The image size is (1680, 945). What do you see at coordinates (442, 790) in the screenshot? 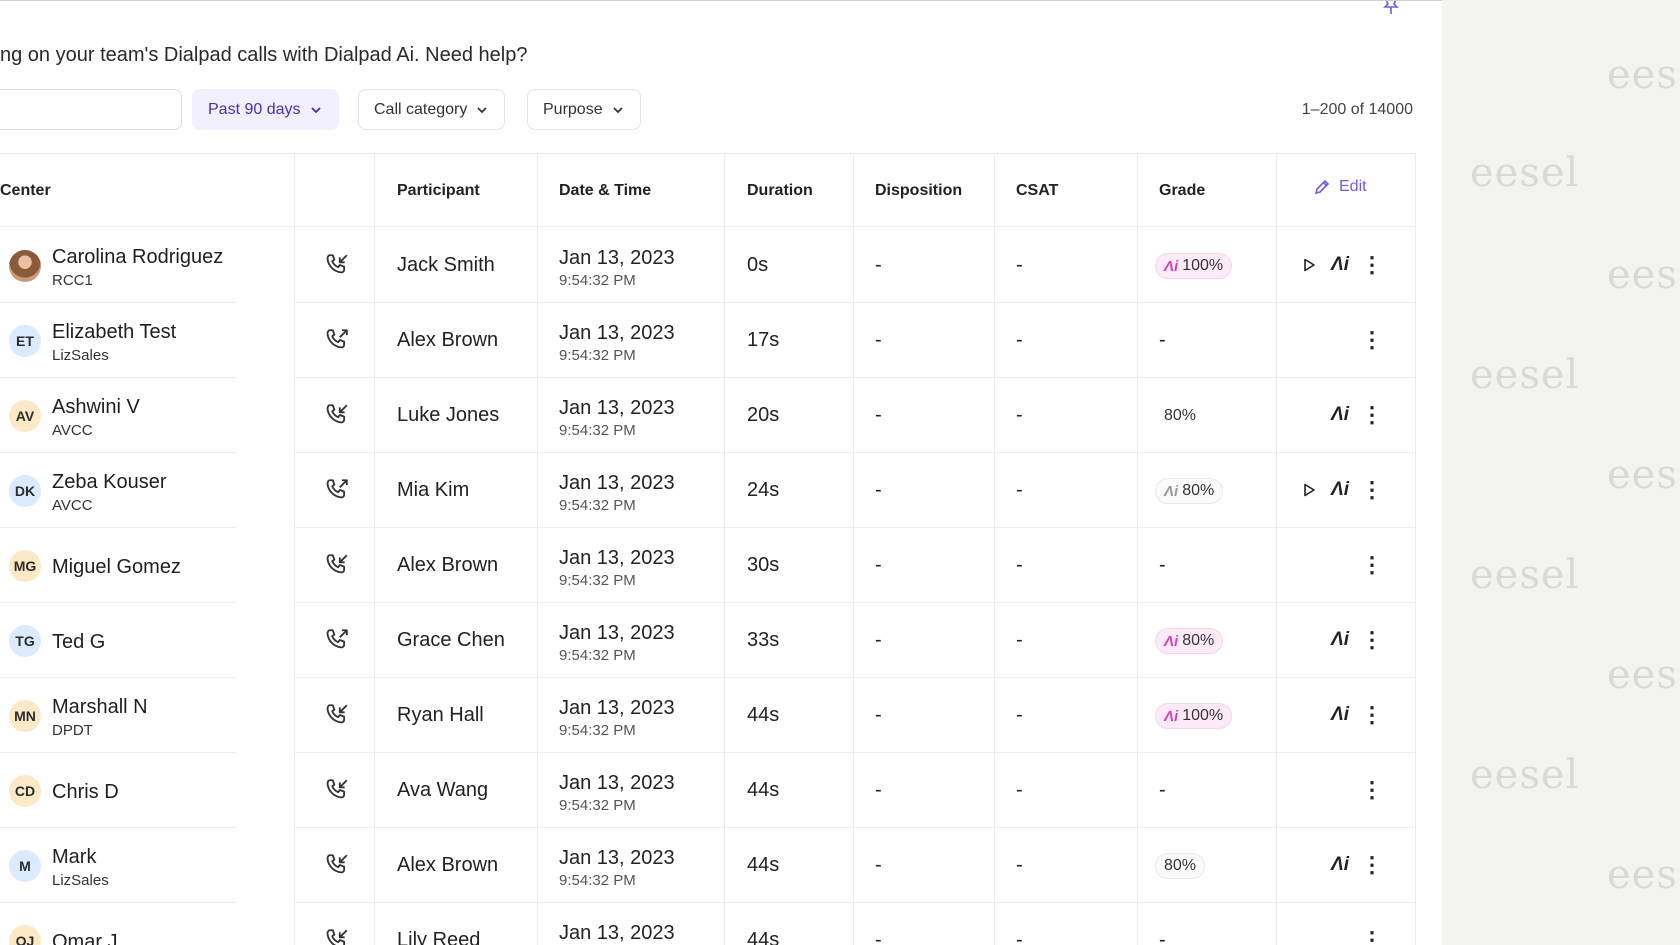
I see `participant-name: Ava Wang` at bounding box center [442, 790].